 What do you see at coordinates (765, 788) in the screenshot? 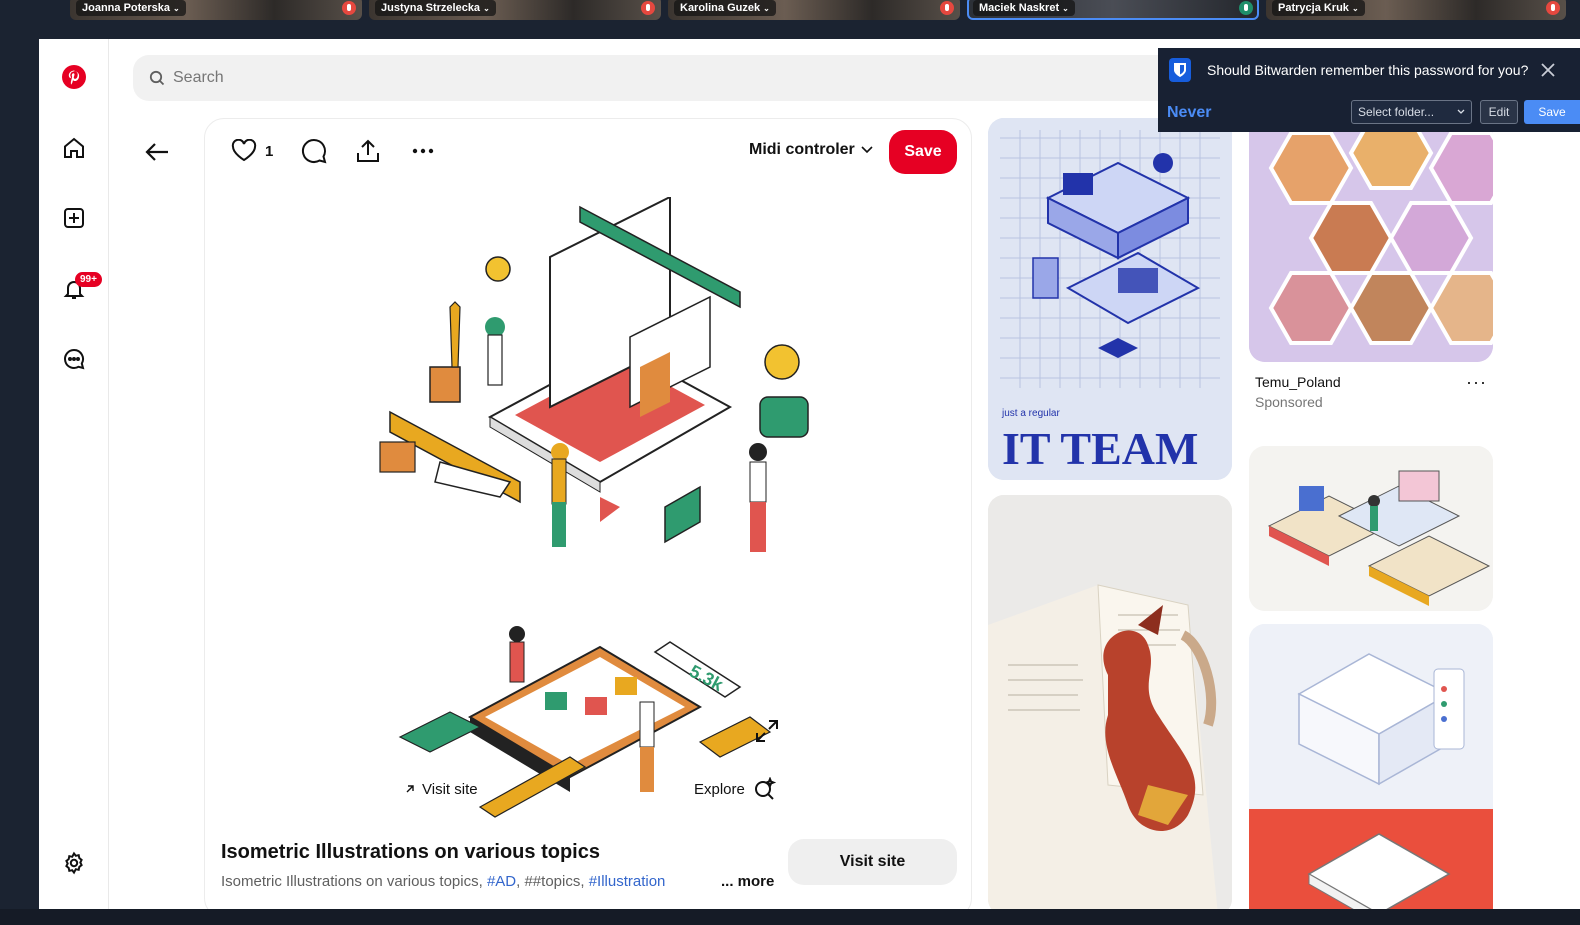
I see `visual-search-icon` at bounding box center [765, 788].